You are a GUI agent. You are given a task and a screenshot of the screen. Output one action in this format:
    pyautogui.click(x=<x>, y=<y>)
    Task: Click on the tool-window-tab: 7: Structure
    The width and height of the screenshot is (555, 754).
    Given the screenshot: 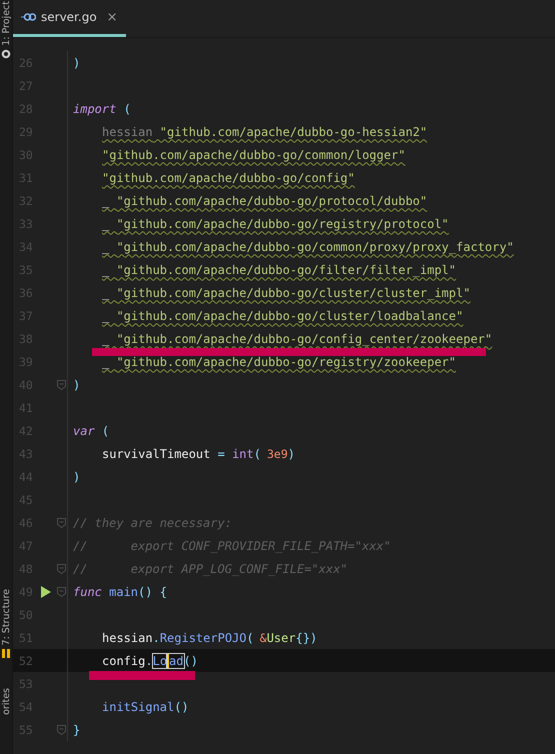 What is the action you would take?
    pyautogui.click(x=6, y=617)
    